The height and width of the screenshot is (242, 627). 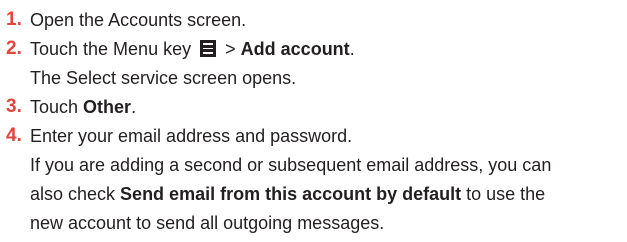 What do you see at coordinates (14, 19) in the screenshot?
I see `step-number: 1.` at bounding box center [14, 19].